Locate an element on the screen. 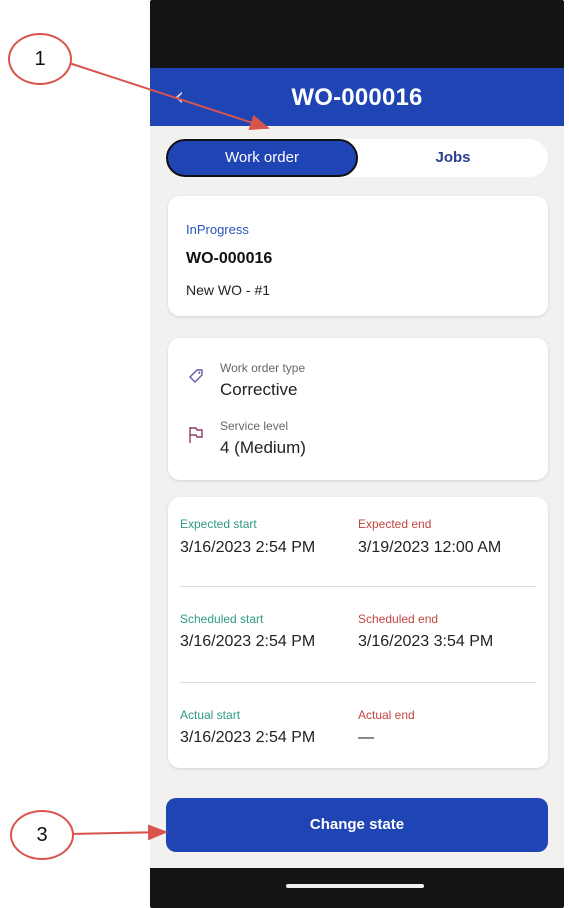  page-title: WO-000016 is located at coordinates (357, 97).